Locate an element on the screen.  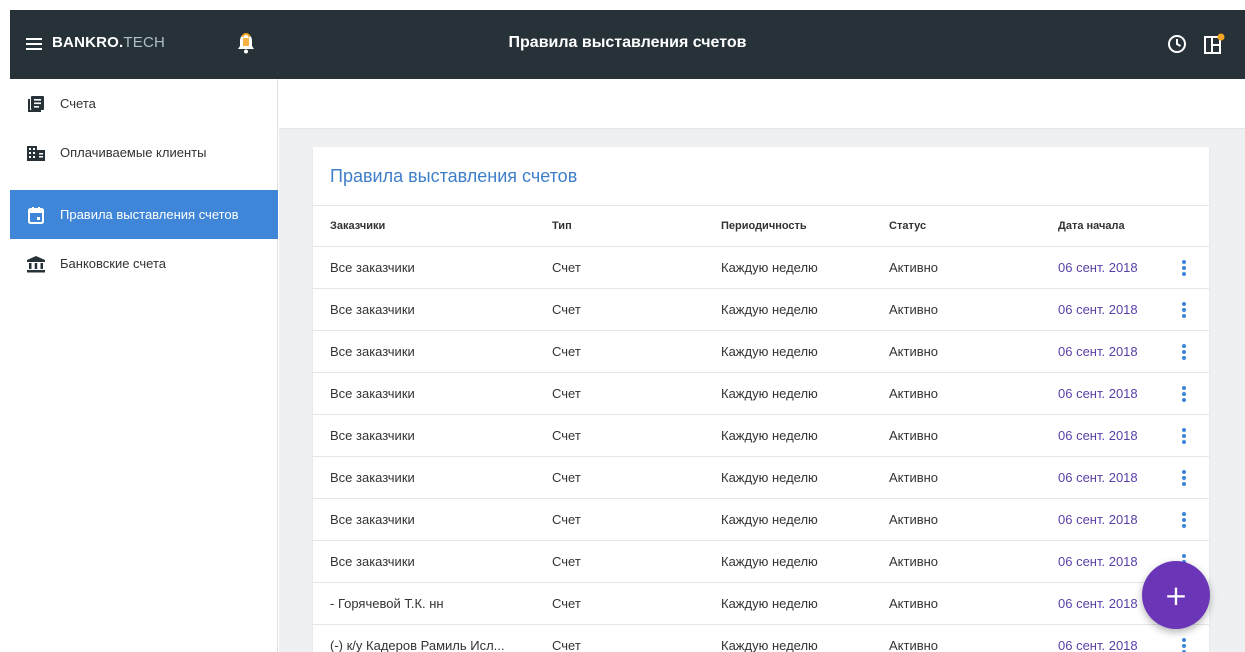
sidebar-item-label: Оплачиваемые клиенты is located at coordinates (133, 152).